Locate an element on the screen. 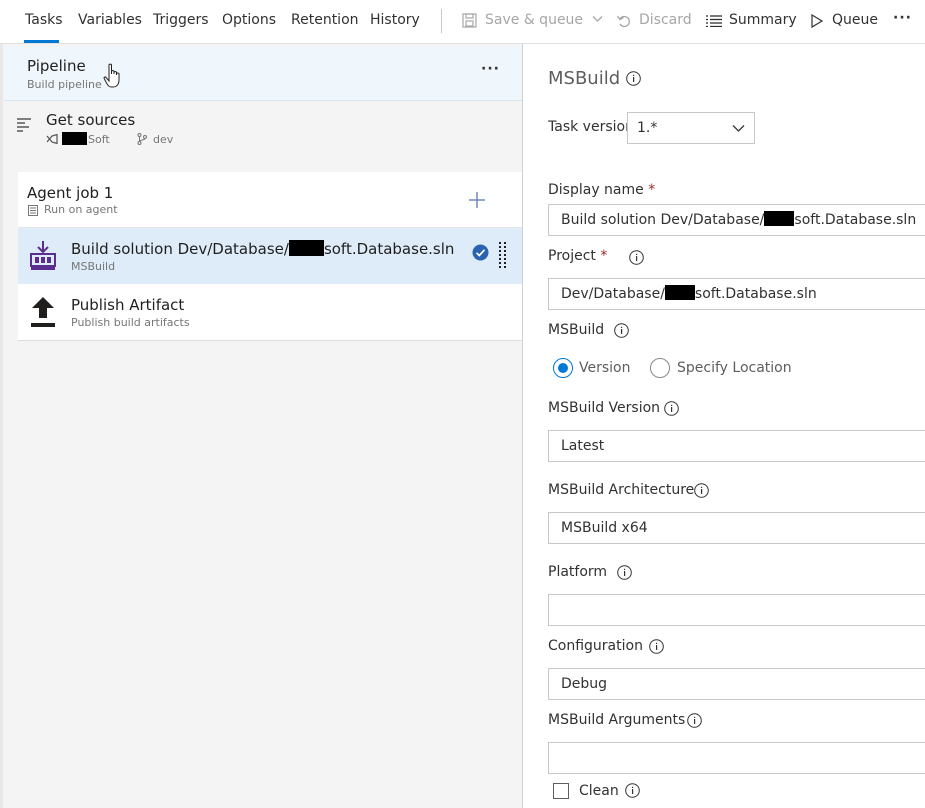 The height and width of the screenshot is (808, 925). tab-history: History is located at coordinates (395, 20).